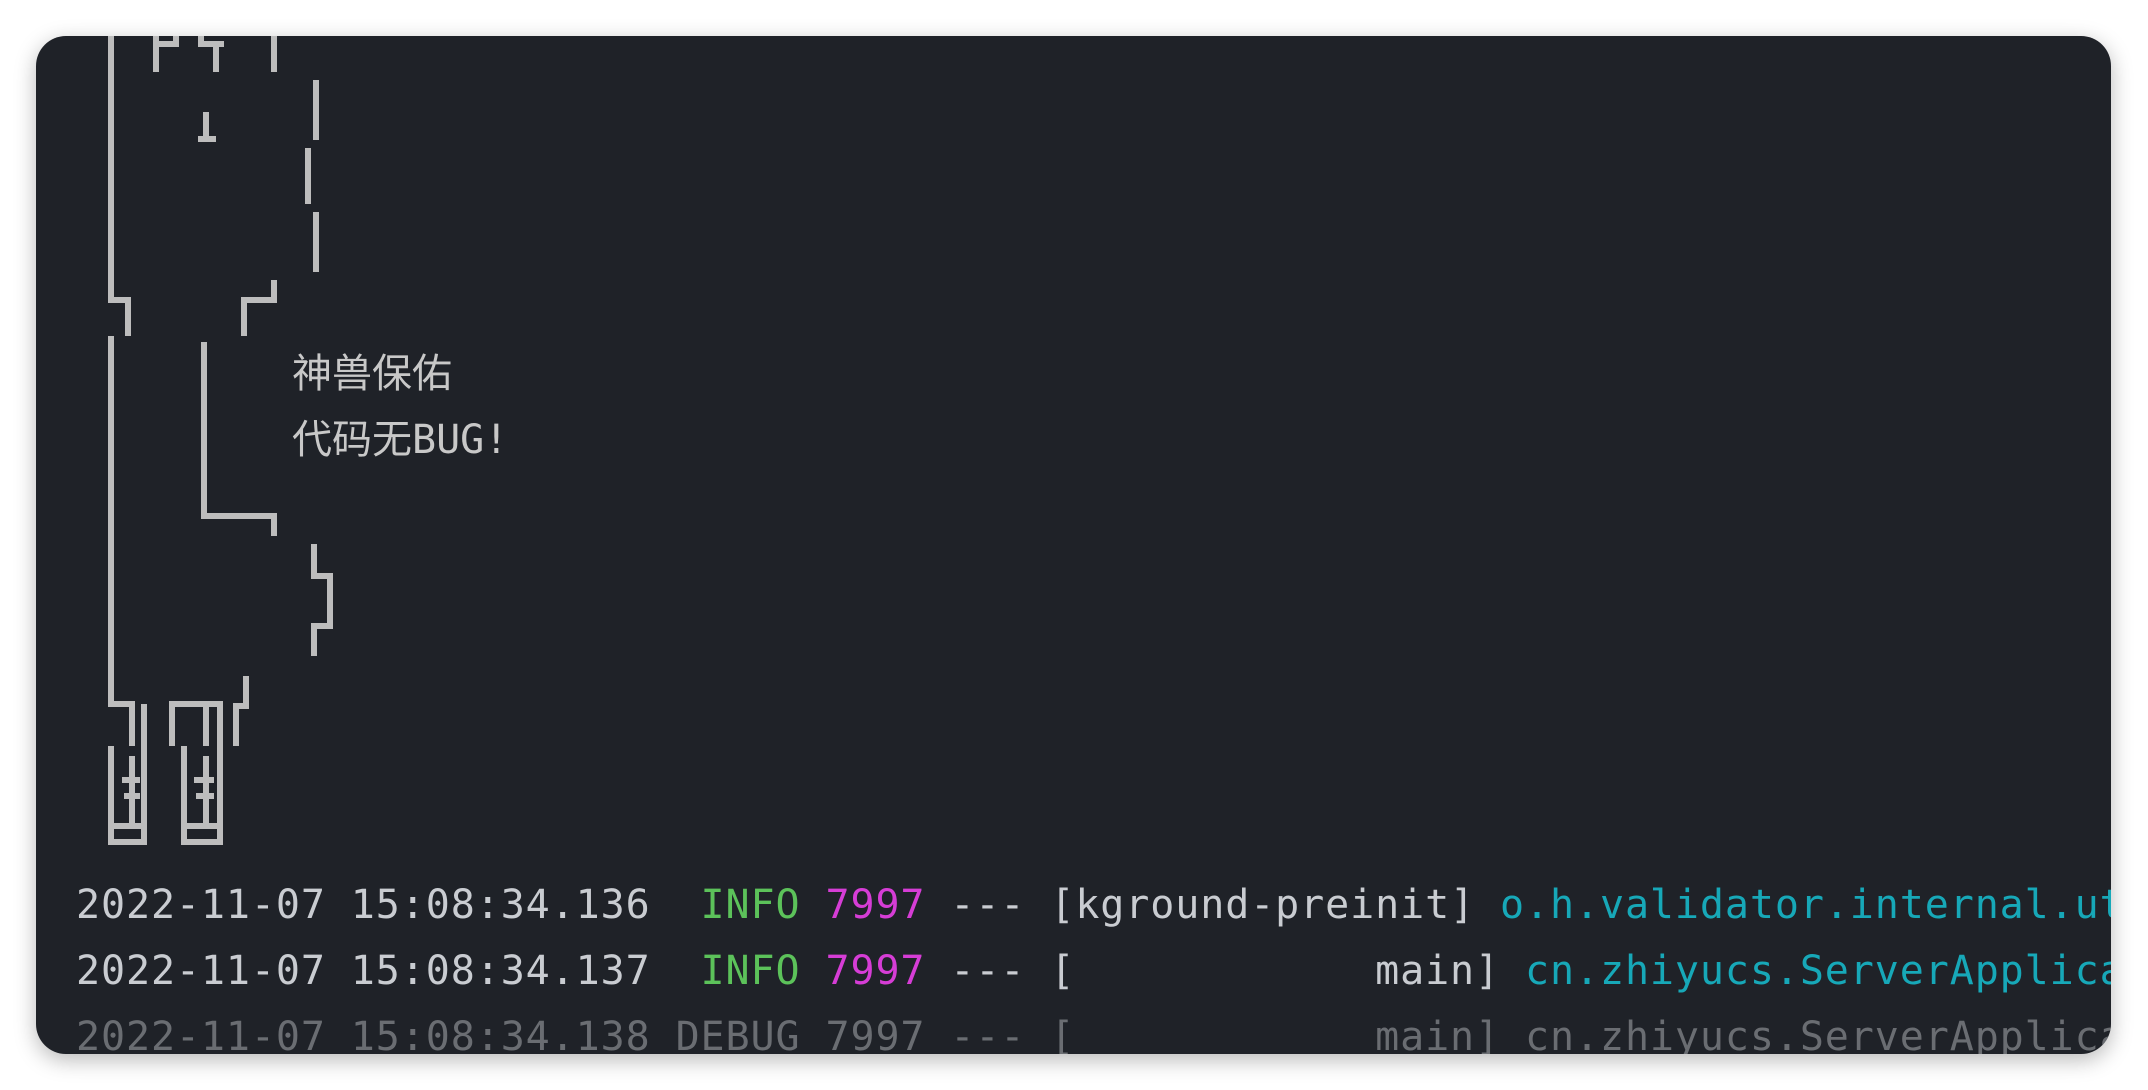 The width and height of the screenshot is (2148, 1090). What do you see at coordinates (1805, 905) in the screenshot?
I see `log-logger: o.h.validator.internal.util.` at bounding box center [1805, 905].